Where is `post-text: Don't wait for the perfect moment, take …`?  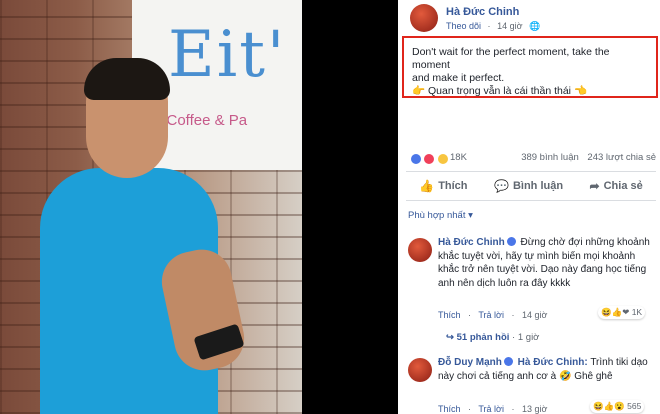 post-text: Don't wait for the perfect moment, take … is located at coordinates (530, 72).